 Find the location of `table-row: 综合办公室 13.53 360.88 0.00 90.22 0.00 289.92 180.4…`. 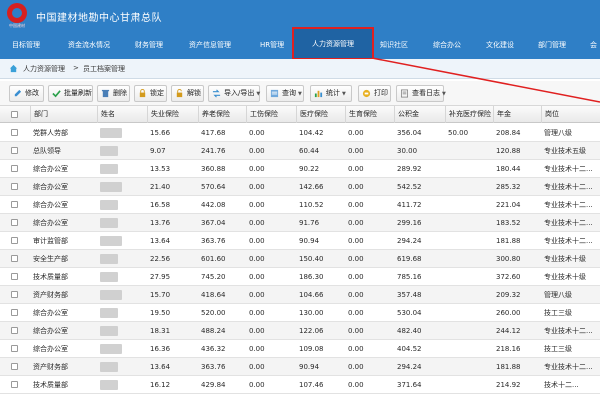

table-row: 综合办公室 13.53 360.88 0.00 90.22 0.00 289.92 180.4… is located at coordinates (300, 169).